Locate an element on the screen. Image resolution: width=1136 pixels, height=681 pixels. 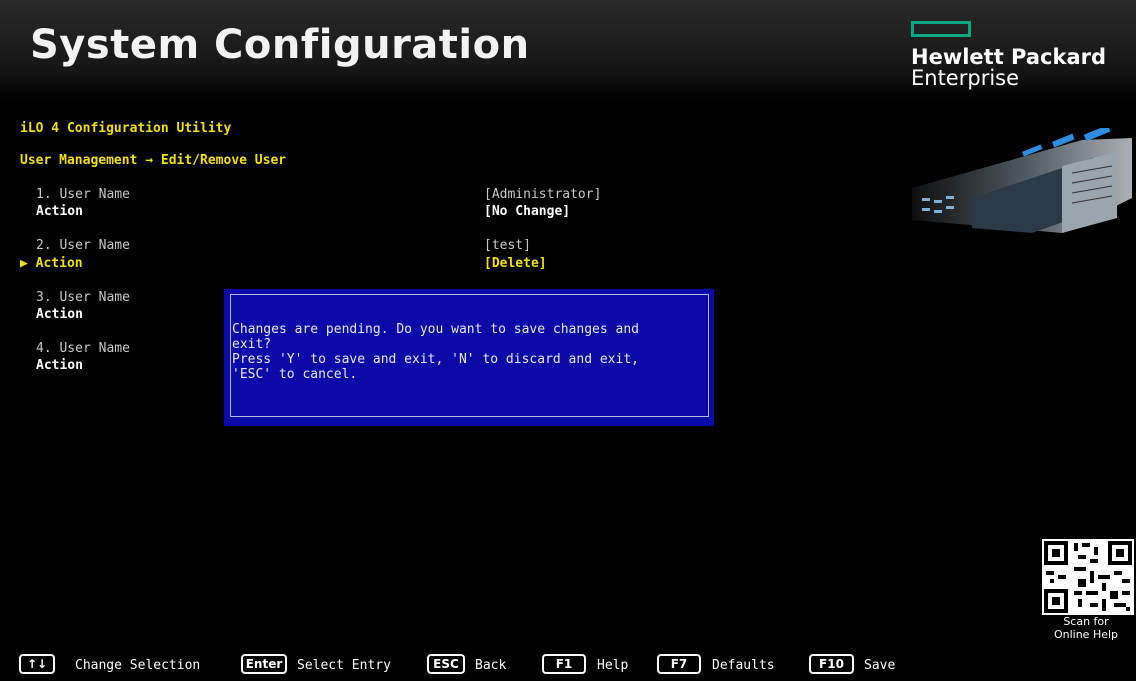
qr-caption-line2: Online Help is located at coordinates (1086, 634).